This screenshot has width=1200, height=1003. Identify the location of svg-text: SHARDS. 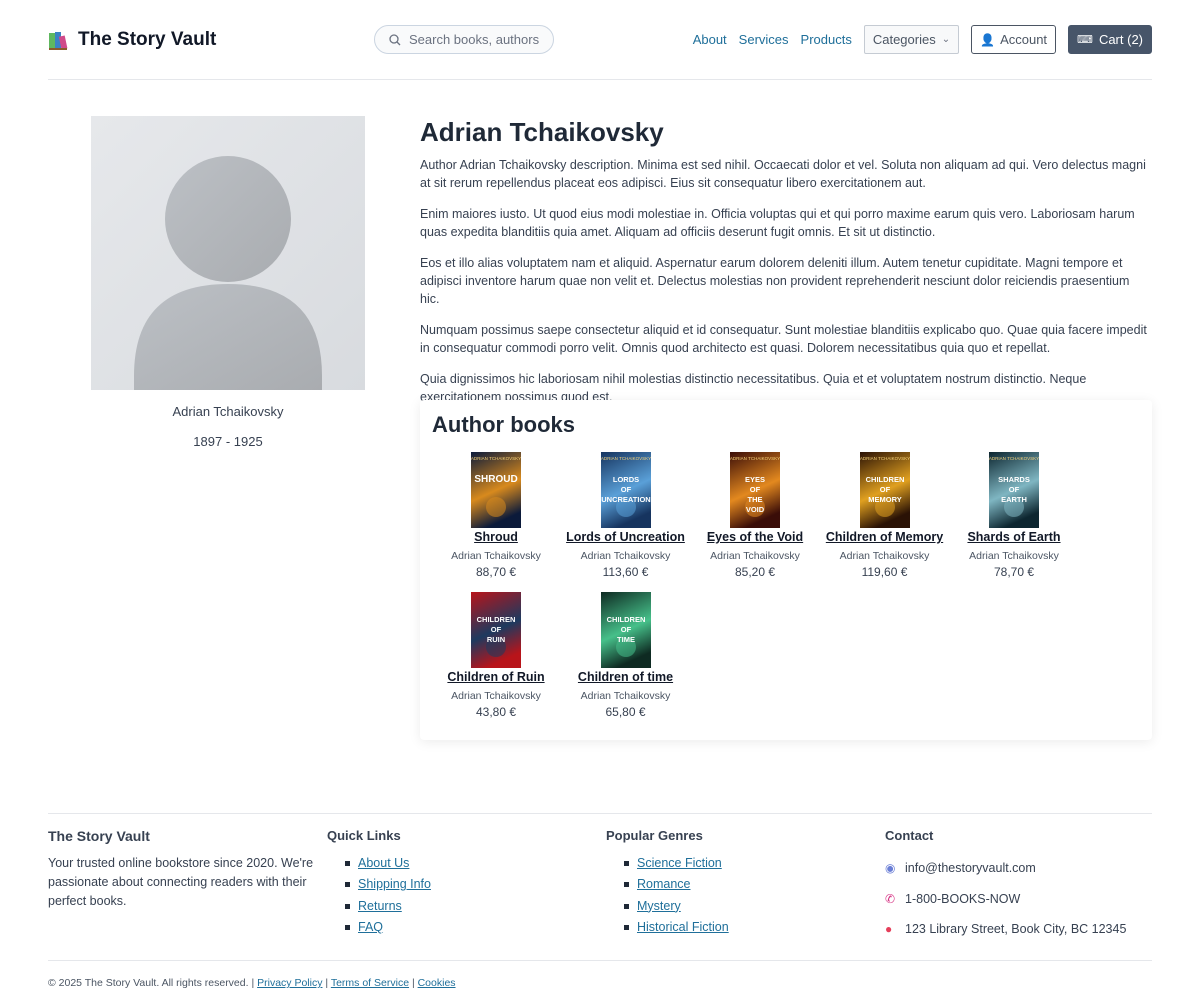
(1014, 479).